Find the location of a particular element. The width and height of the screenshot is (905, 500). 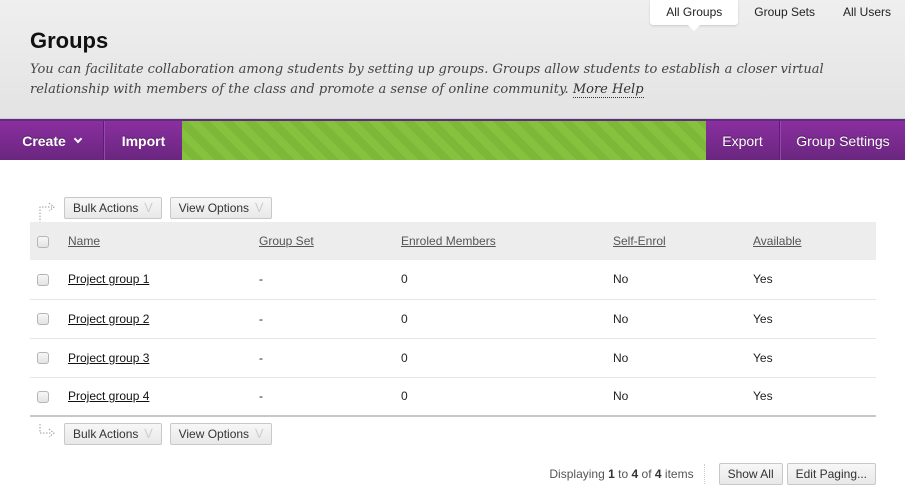

page-title: Groups is located at coordinates (69, 40).